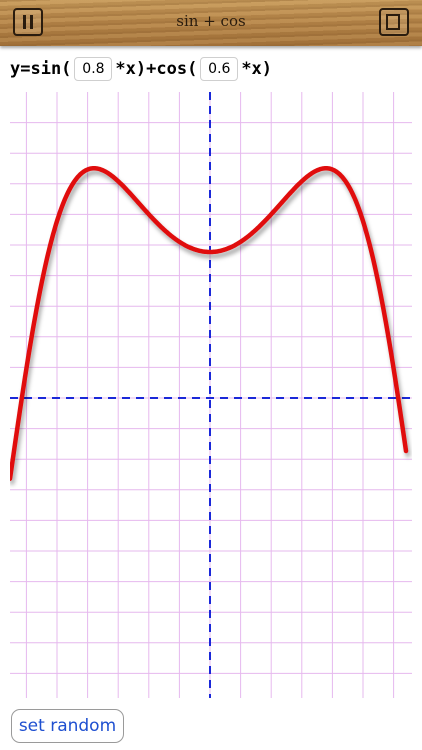 This screenshot has width=422, height=750. I want to click on page-title: sin + cos, so click(211, 21).